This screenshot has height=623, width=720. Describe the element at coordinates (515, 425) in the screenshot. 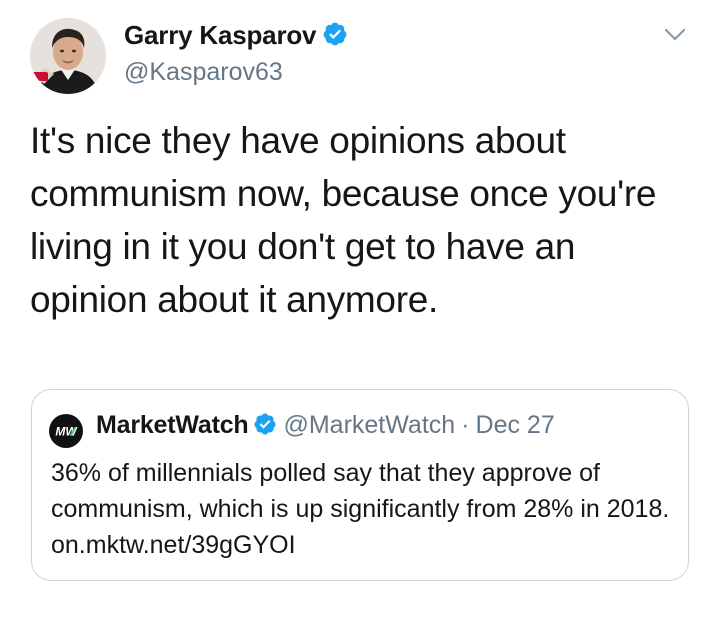

I see `quoted-tweet-date: Dec 27` at that location.